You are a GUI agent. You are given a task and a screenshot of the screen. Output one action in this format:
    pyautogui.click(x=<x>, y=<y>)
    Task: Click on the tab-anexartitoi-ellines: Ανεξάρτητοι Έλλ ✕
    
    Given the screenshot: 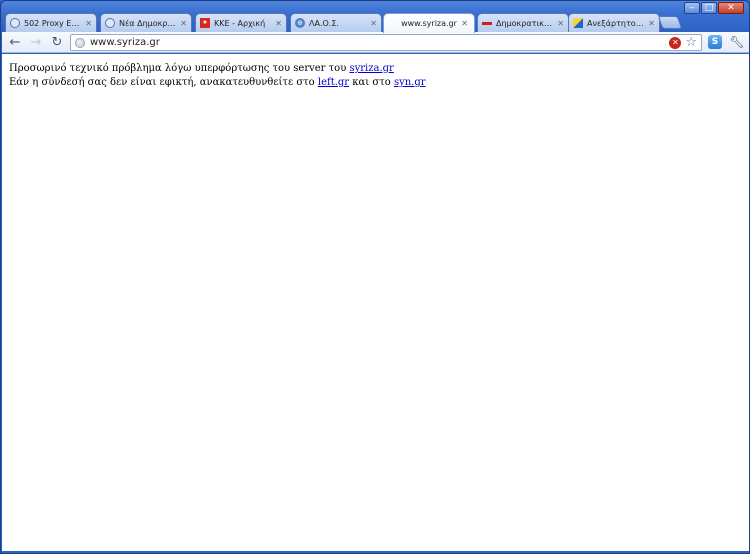 What is the action you would take?
    pyautogui.click(x=614, y=22)
    